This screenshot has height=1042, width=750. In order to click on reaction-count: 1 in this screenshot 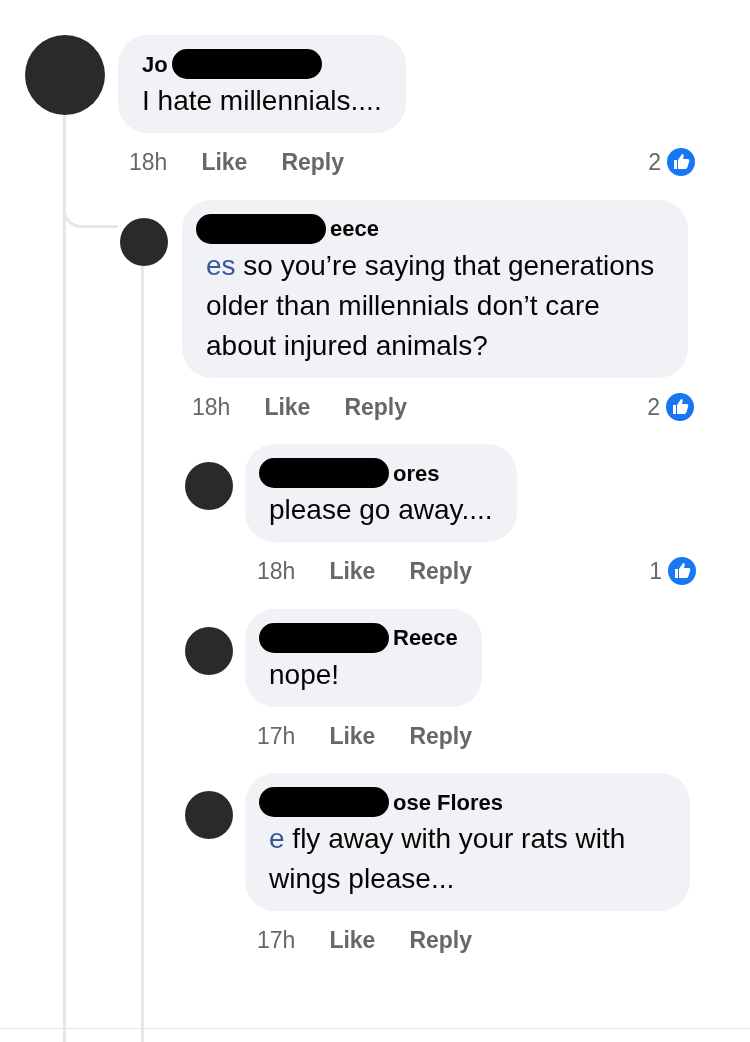, I will do `click(655, 571)`.